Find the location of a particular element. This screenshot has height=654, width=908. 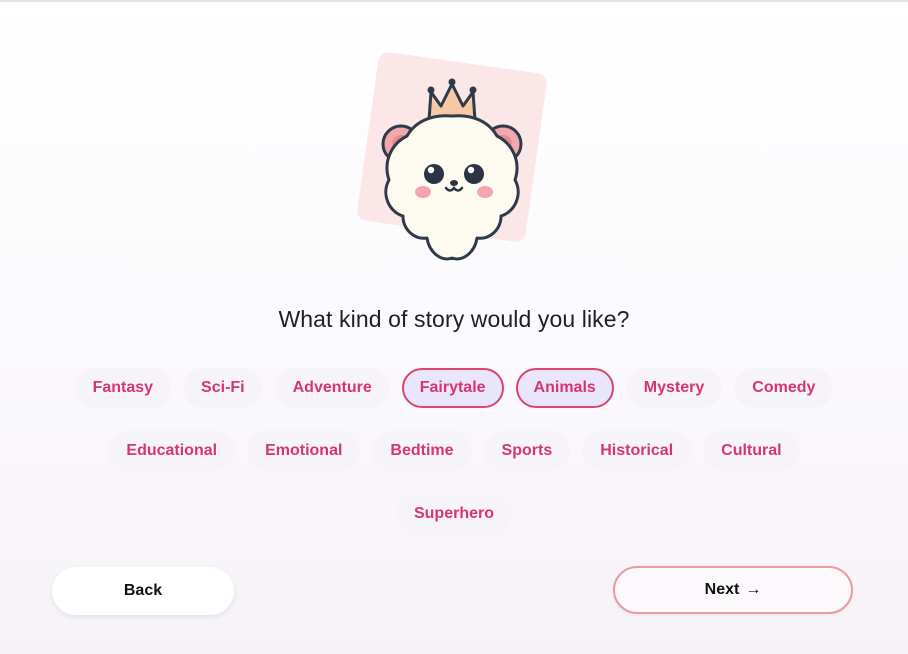

back-button: Back is located at coordinates (143, 591).